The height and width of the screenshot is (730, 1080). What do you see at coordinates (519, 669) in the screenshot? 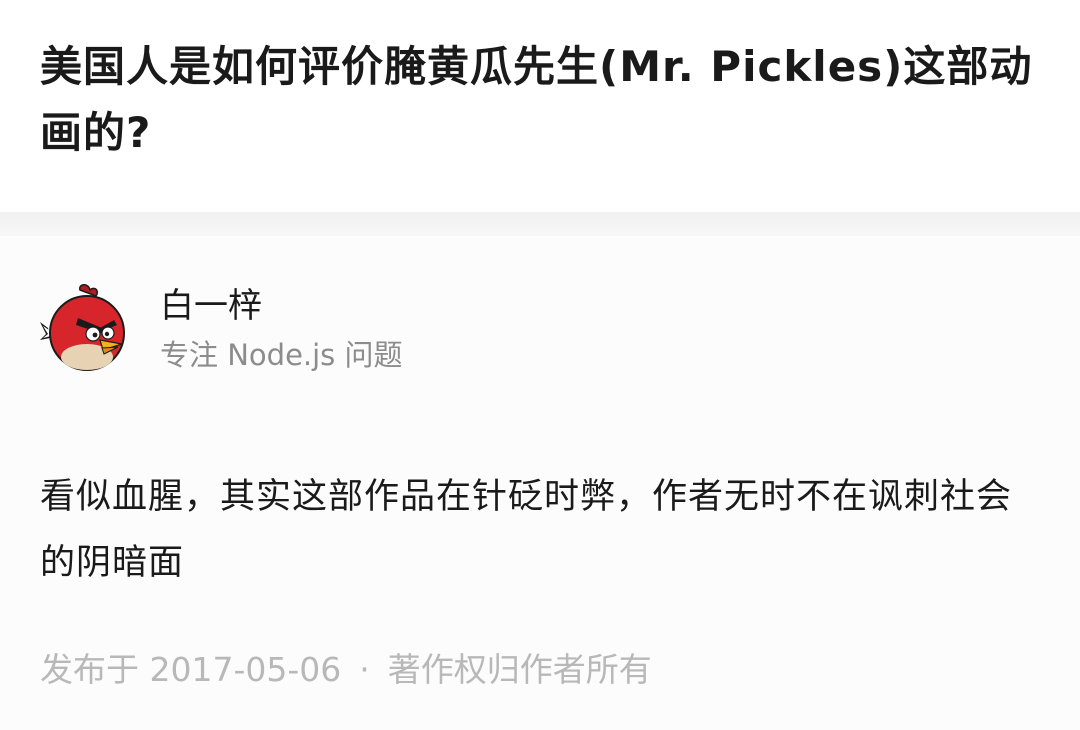
I see `copyright-notice: 著作权归作者所有` at bounding box center [519, 669].